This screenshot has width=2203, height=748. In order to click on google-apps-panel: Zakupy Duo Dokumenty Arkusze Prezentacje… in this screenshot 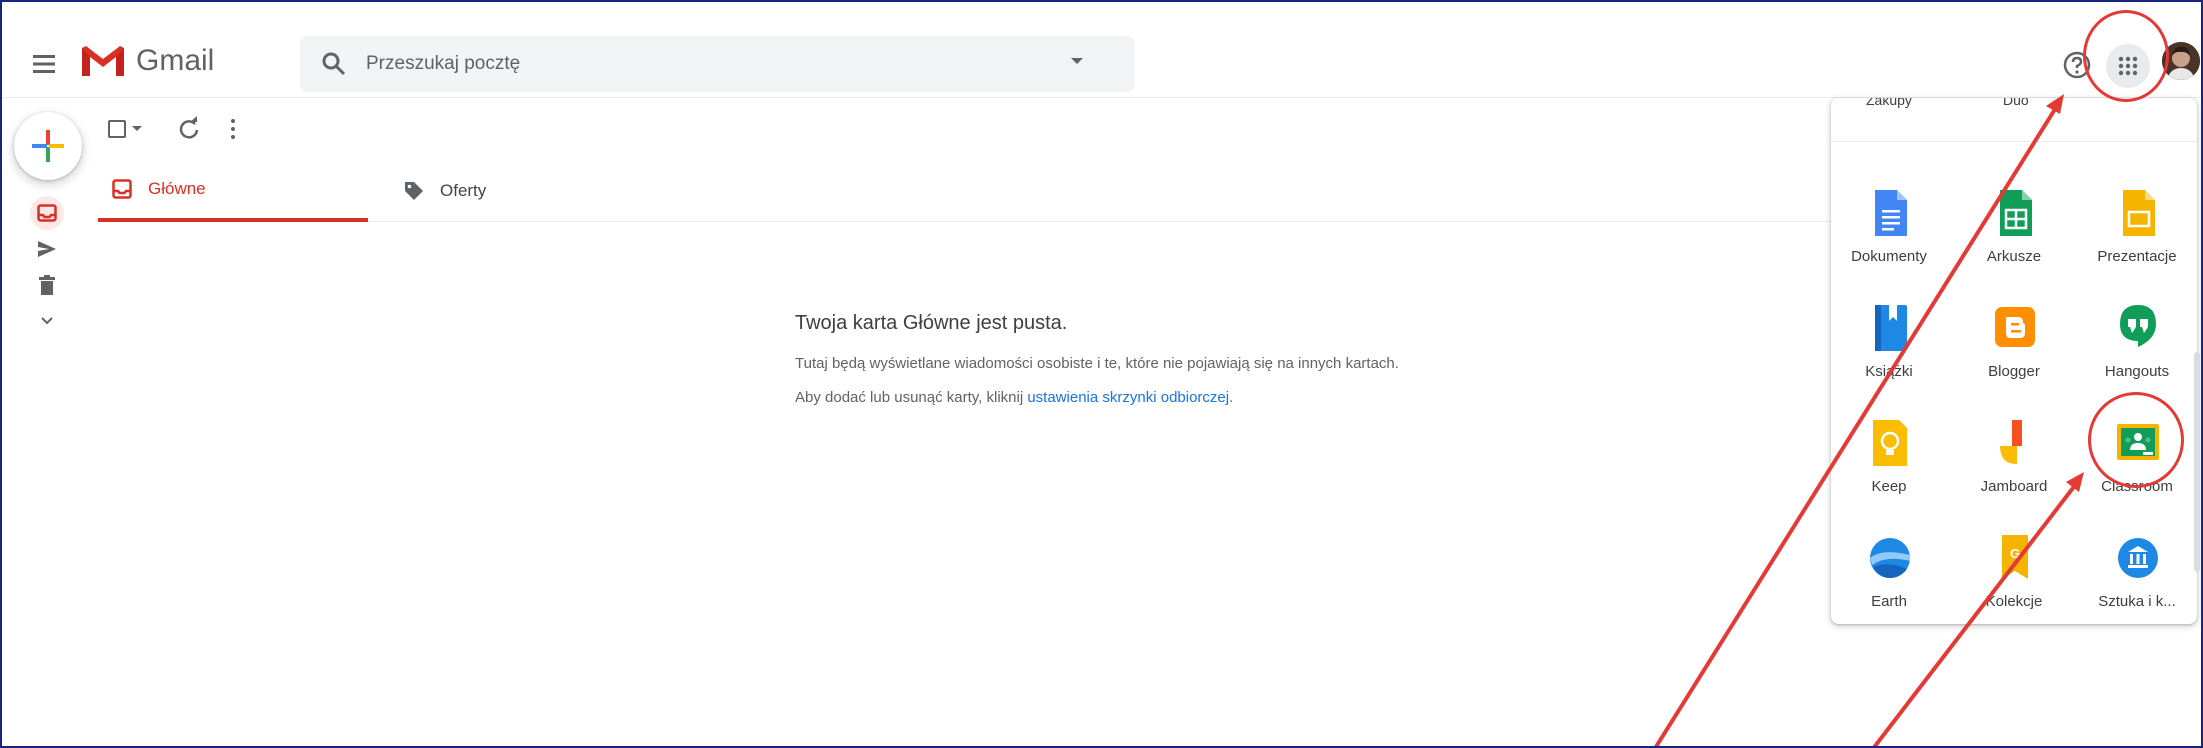, I will do `click(2014, 361)`.